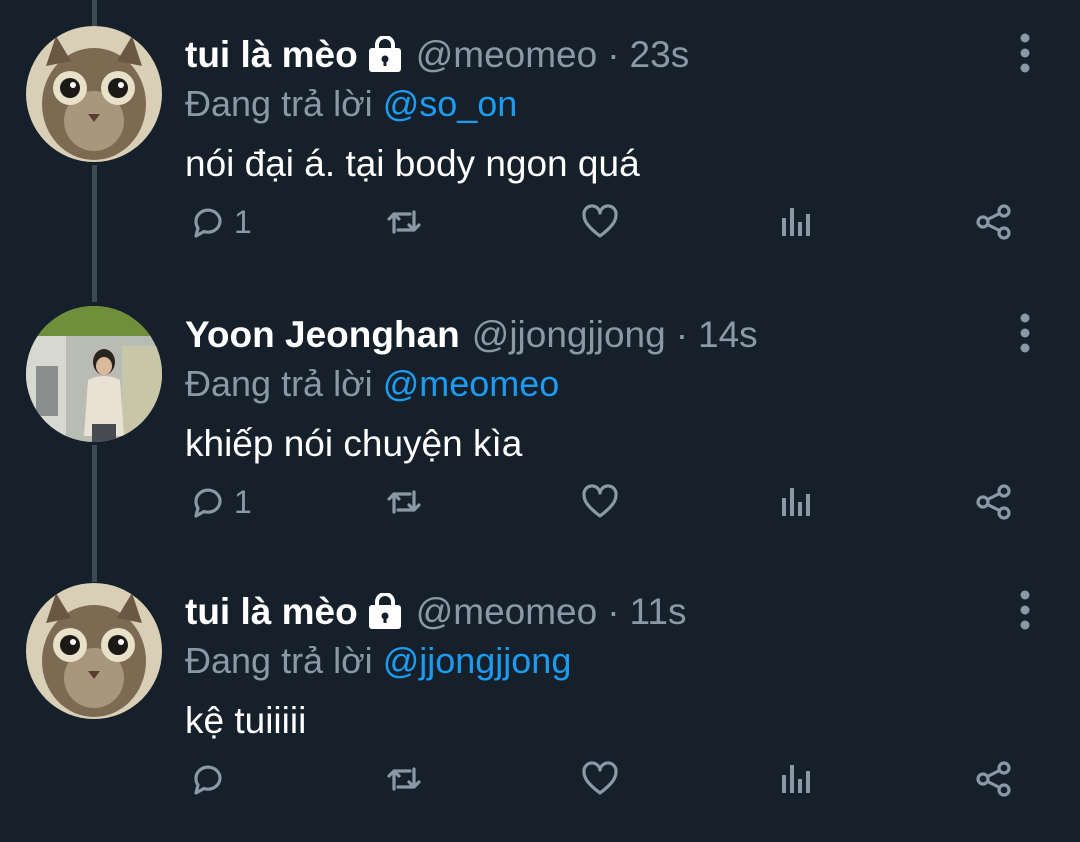 The image size is (1080, 842). I want to click on timestamp: 14s, so click(728, 335).